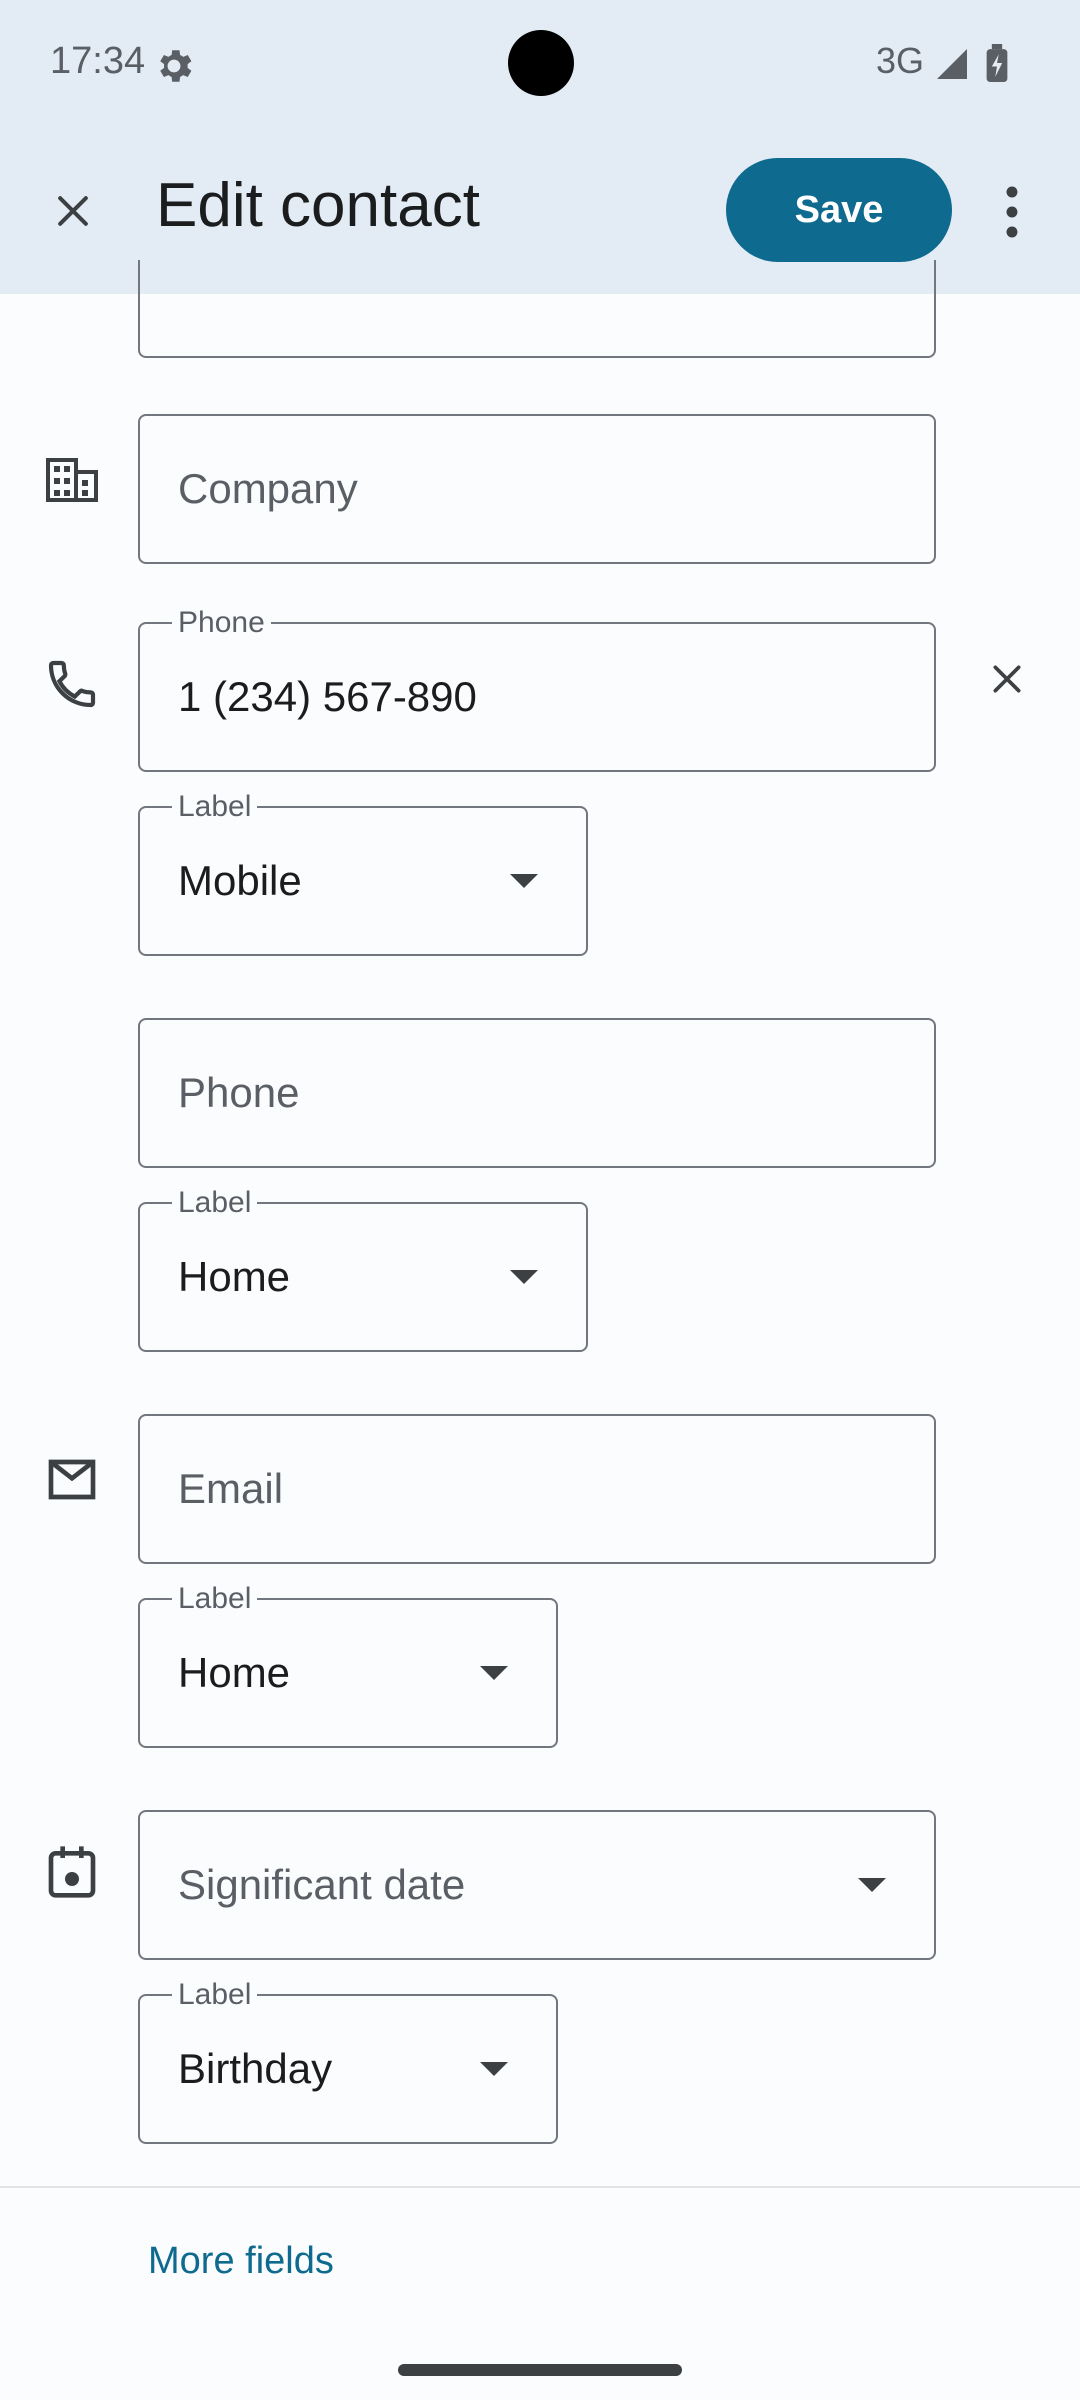  What do you see at coordinates (215, 807) in the screenshot?
I see `phone-type-label: Label` at bounding box center [215, 807].